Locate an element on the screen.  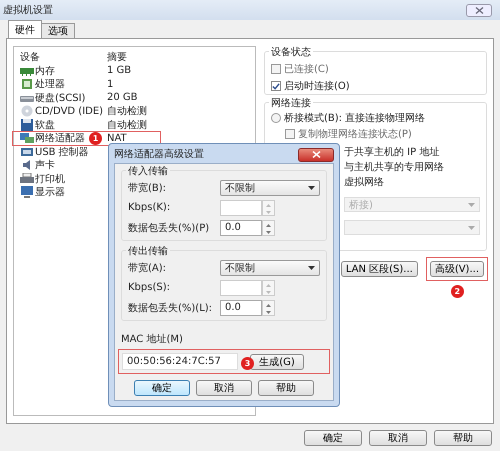
window-title: 虚拟机设置 is located at coordinates (28, 10).